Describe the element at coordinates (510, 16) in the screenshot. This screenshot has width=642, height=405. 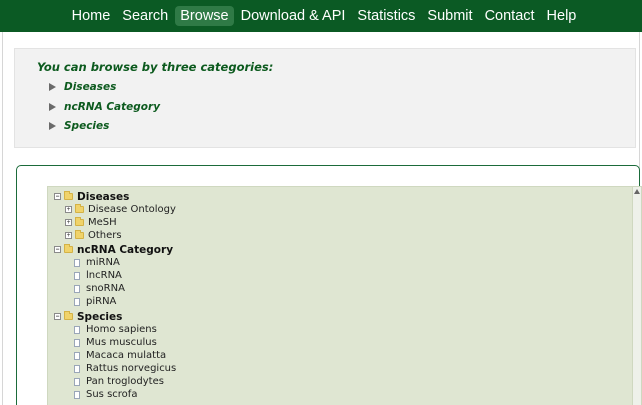
I see `nav-contact: Contact` at that location.